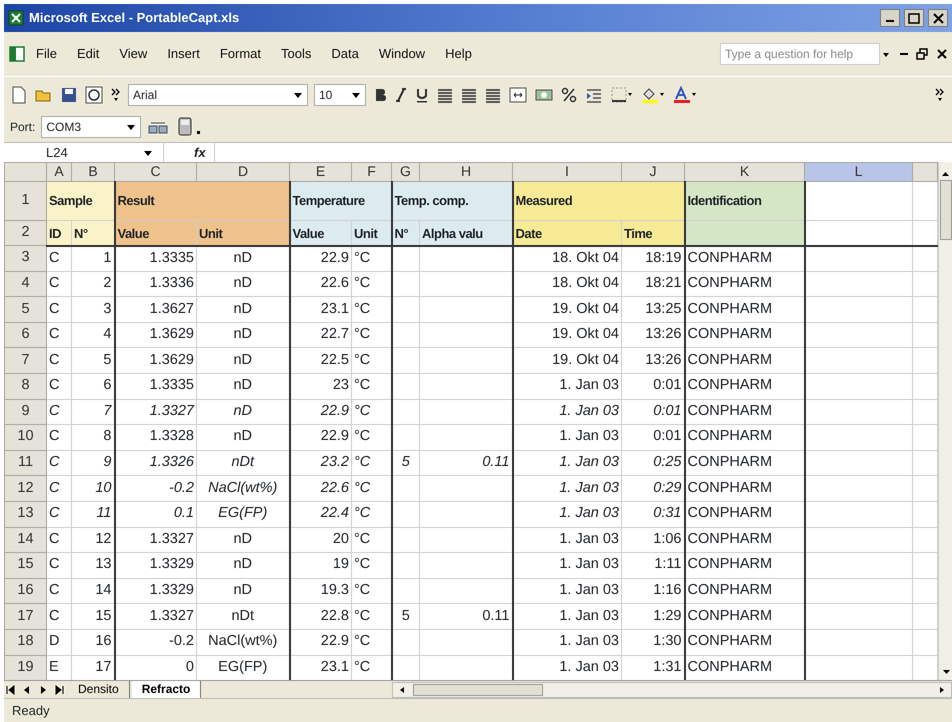 The width and height of the screenshot is (952, 722). I want to click on row-header: 3, so click(25, 259).